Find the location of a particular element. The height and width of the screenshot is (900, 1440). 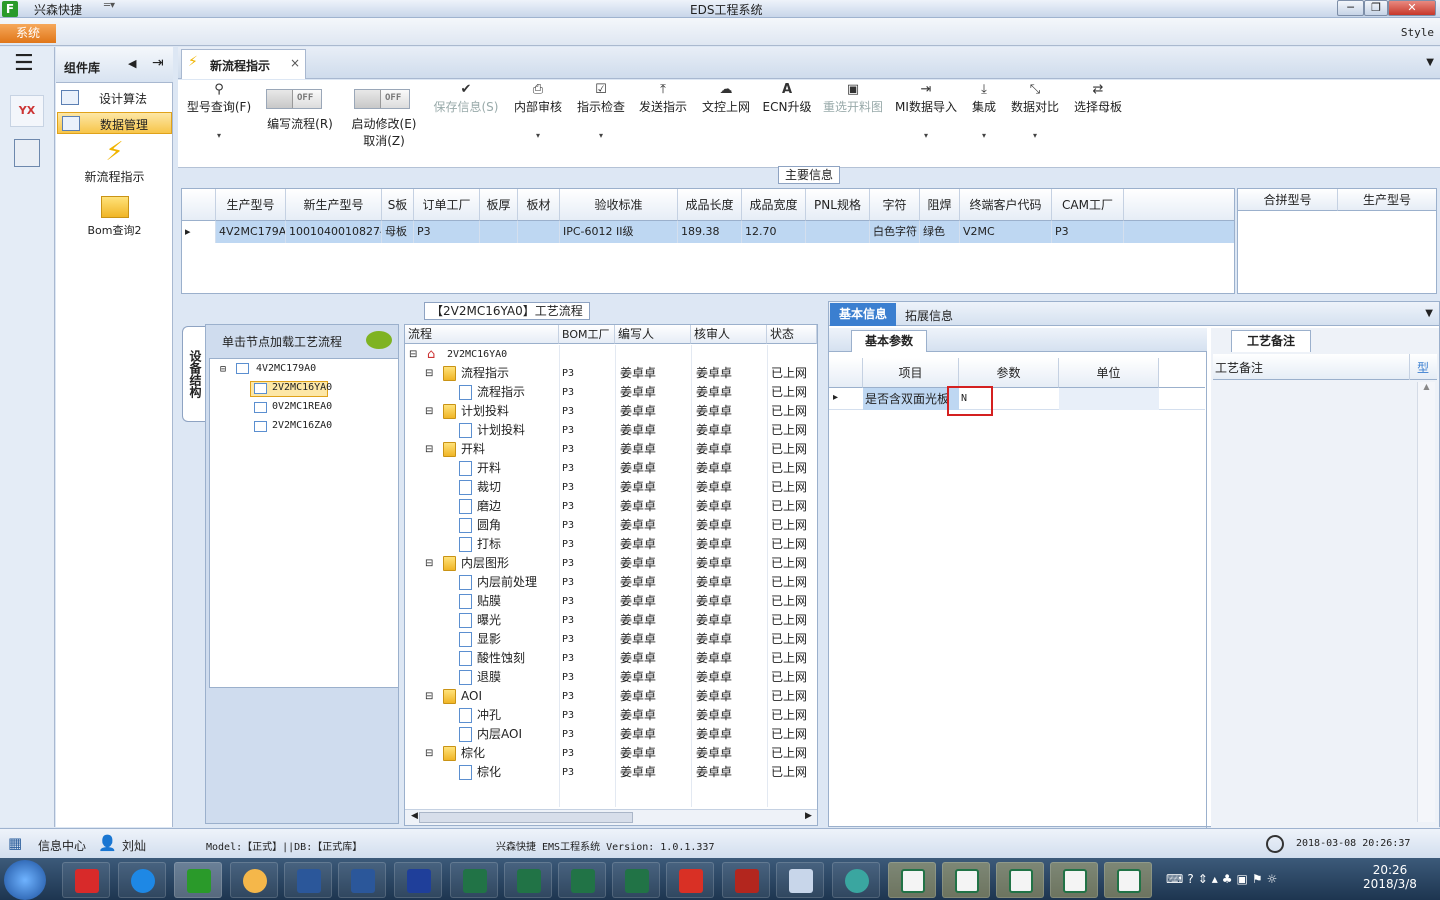

flow-root-row: ⊟ ⌂ 2V2MC16YA0 is located at coordinates (611, 354).